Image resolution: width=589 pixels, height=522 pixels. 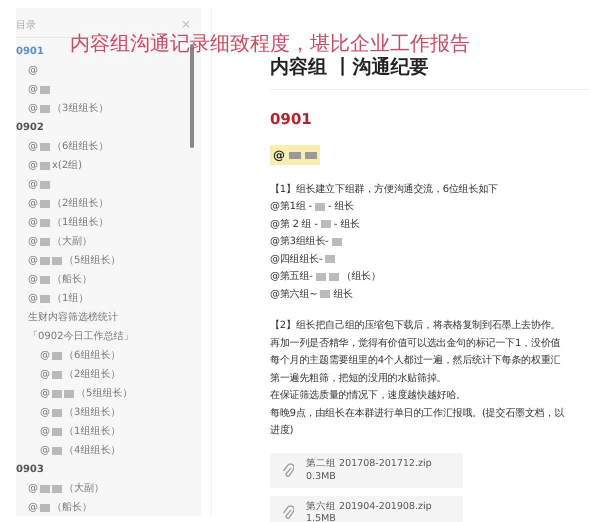 What do you see at coordinates (321, 517) in the screenshot?
I see `file-size: 1.5MB` at bounding box center [321, 517].